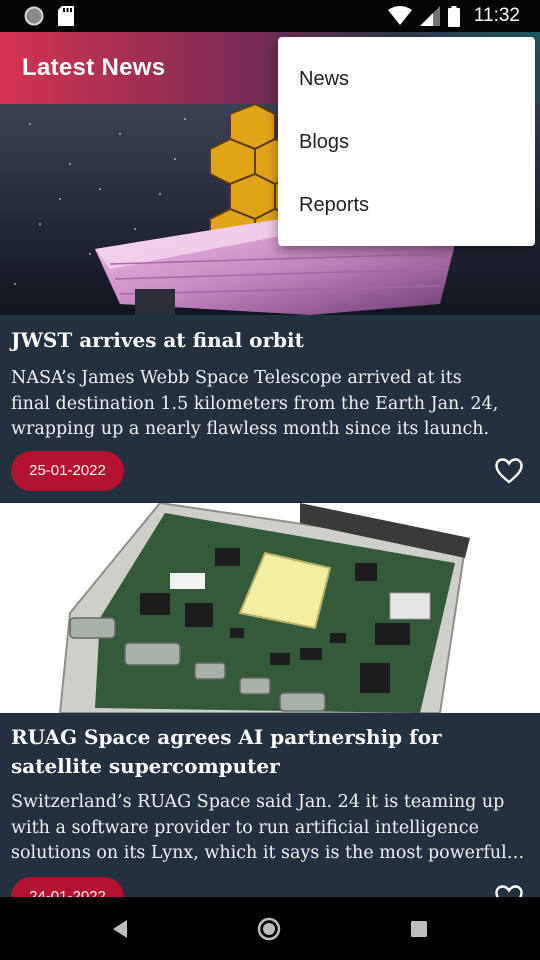 This screenshot has width=540, height=960. I want to click on article-title: JWST arrives at final orbit, so click(268, 340).